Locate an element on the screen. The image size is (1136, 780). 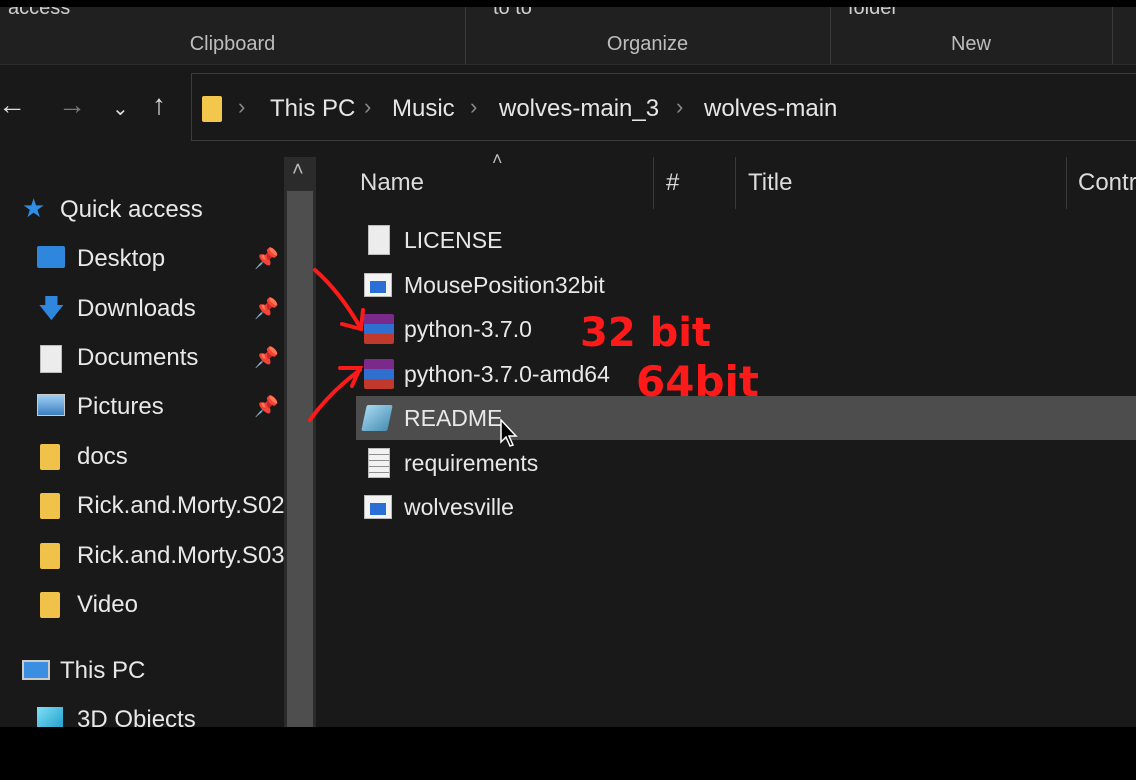
breadcrumb-wolves-main-3: wolves-main_3 is located at coordinates (579, 109).